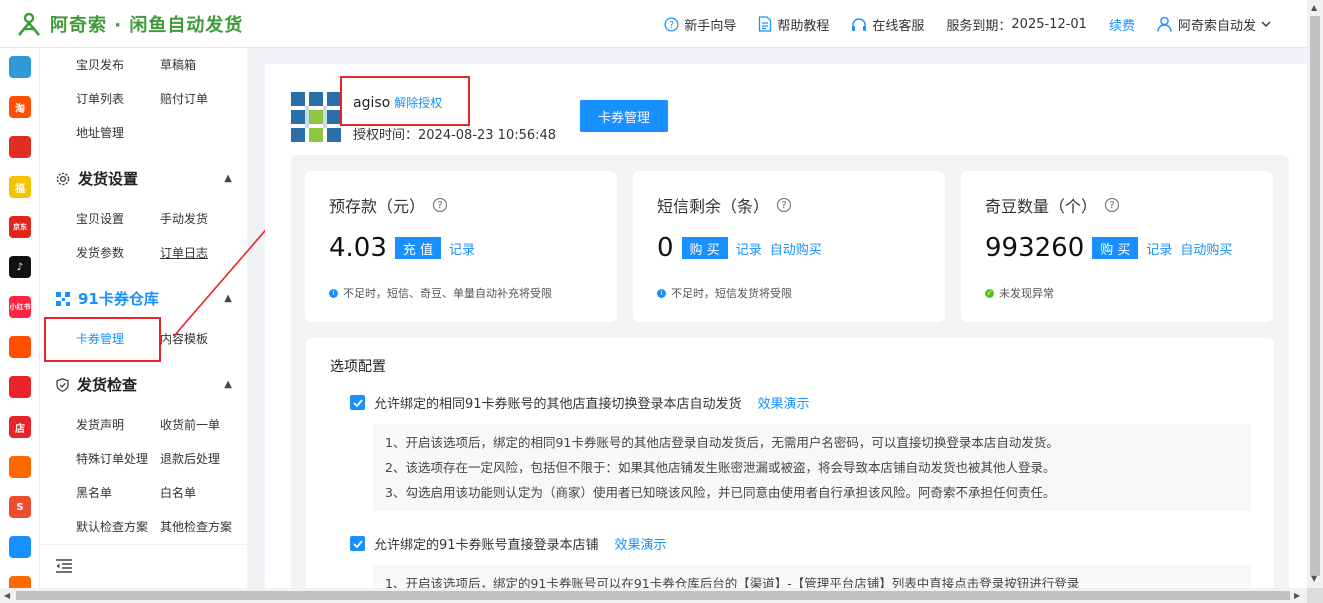 The image size is (1323, 603). I want to click on fuli-icon: 福, so click(20, 187).